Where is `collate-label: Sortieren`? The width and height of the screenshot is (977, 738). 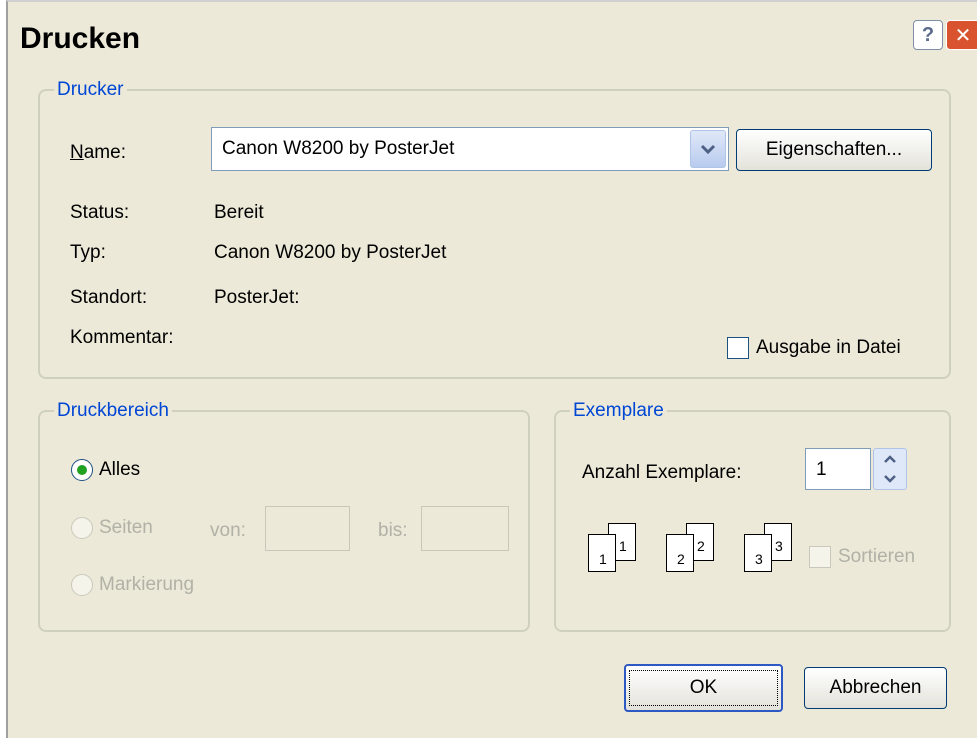
collate-label: Sortieren is located at coordinates (876, 557).